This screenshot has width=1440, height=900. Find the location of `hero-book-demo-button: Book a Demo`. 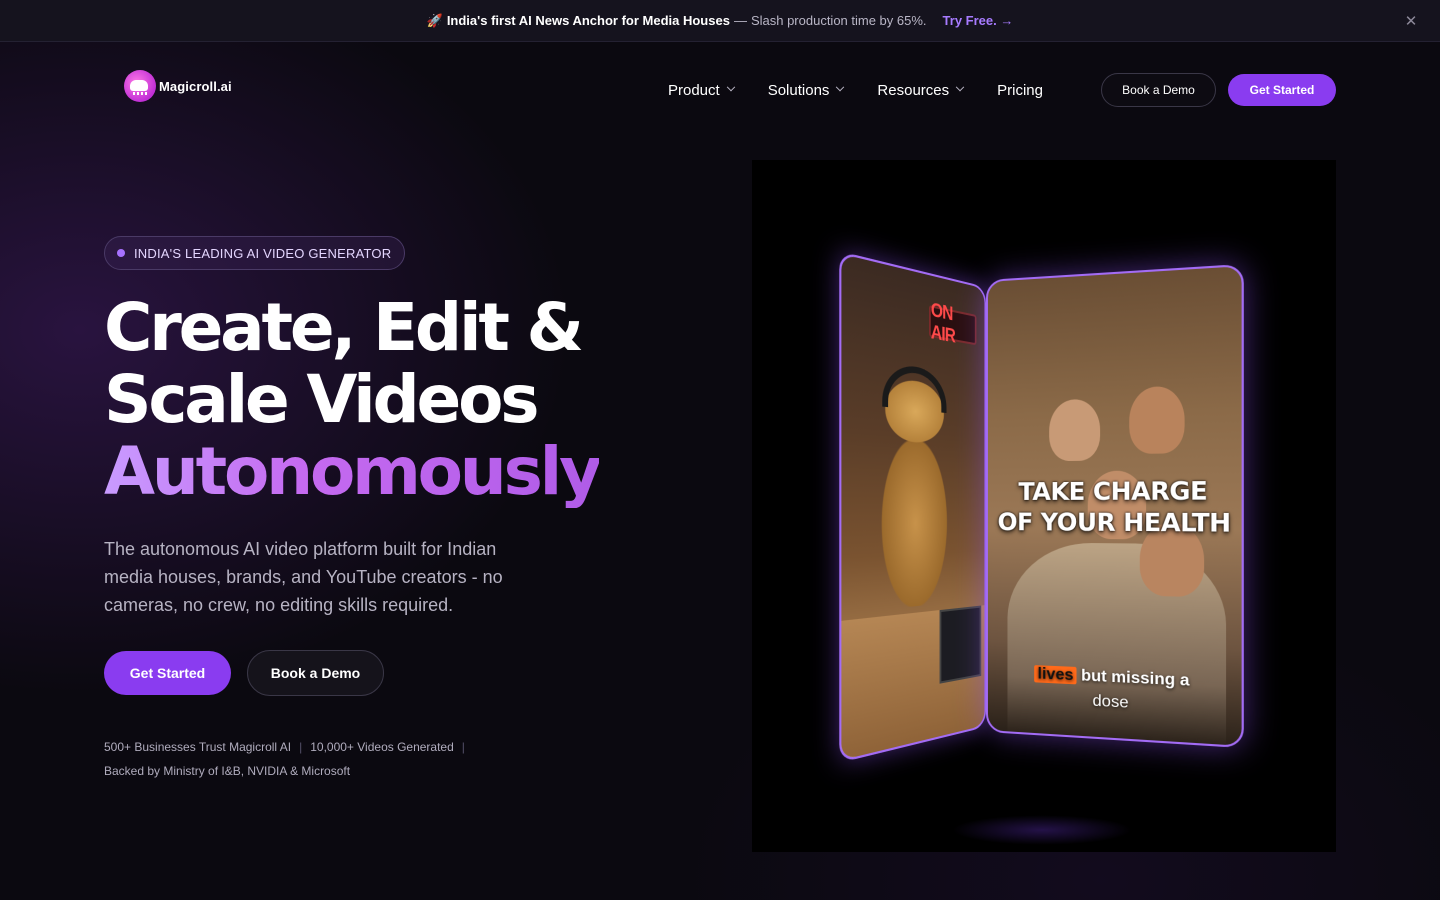

hero-book-demo-button: Book a Demo is located at coordinates (315, 673).